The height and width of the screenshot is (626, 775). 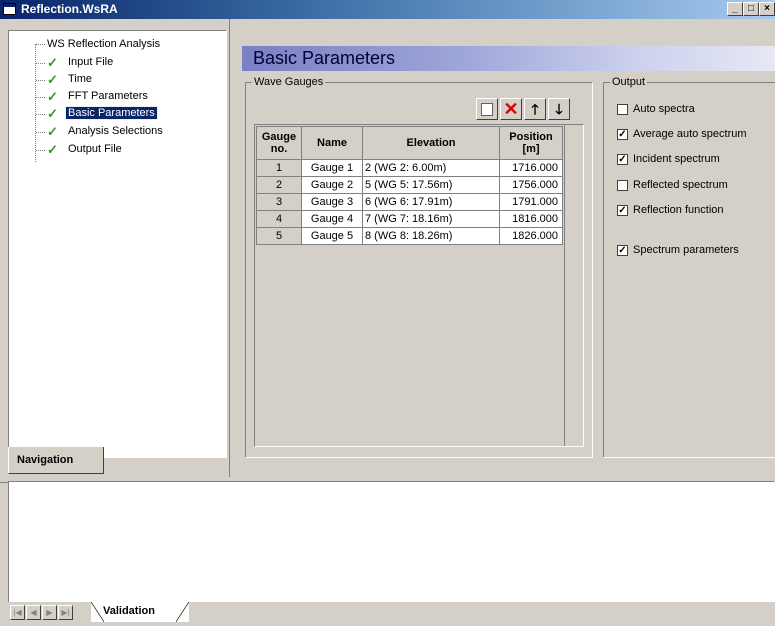 I want to click on move-down-button: 🡓, so click(x=559, y=109).